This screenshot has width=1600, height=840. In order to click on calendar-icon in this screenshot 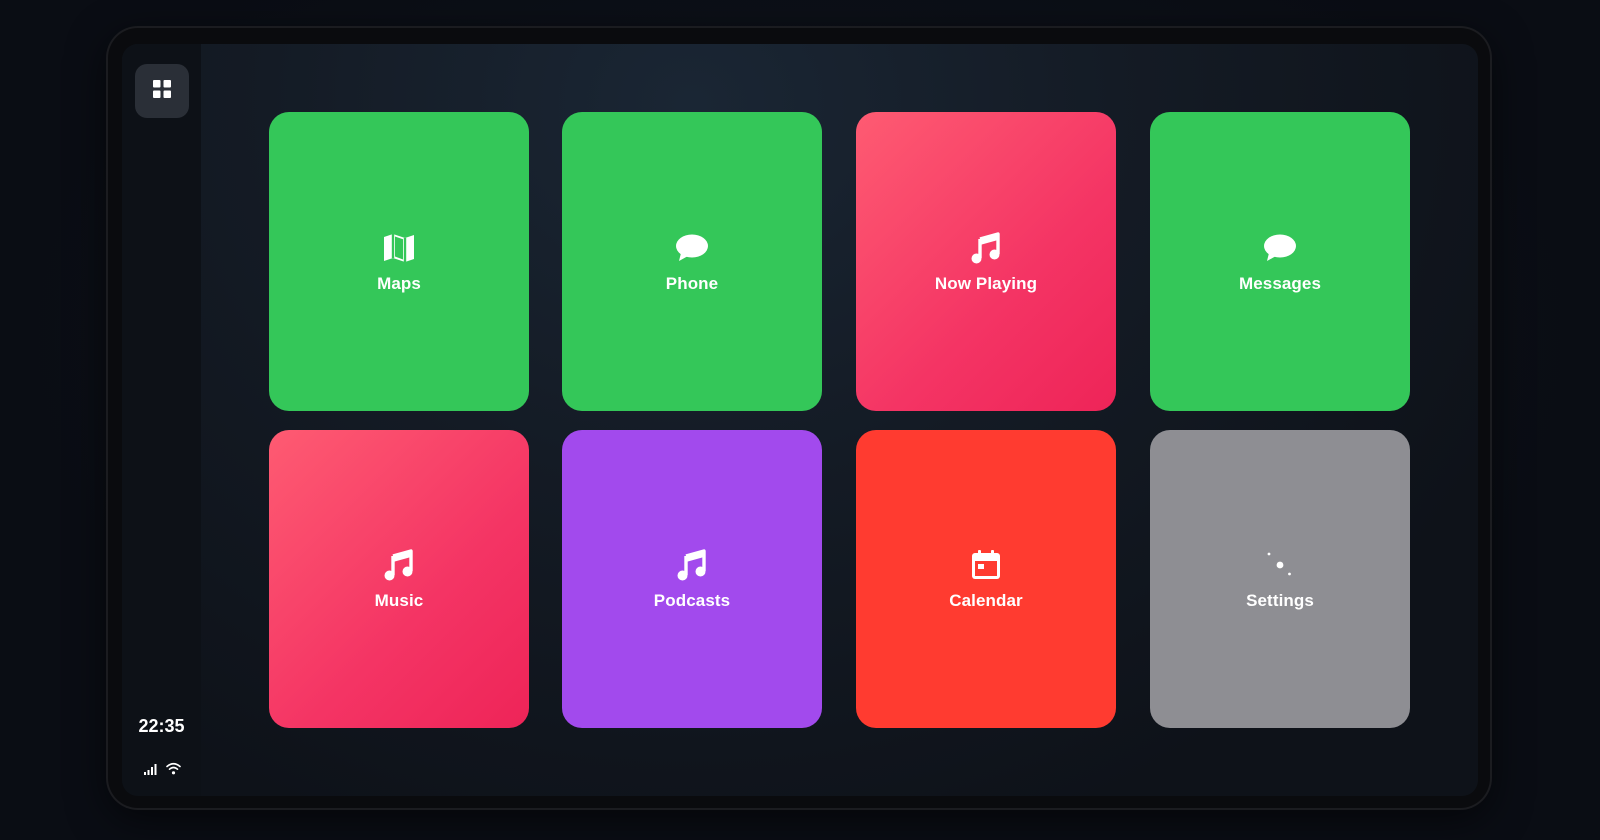, I will do `click(986, 565)`.